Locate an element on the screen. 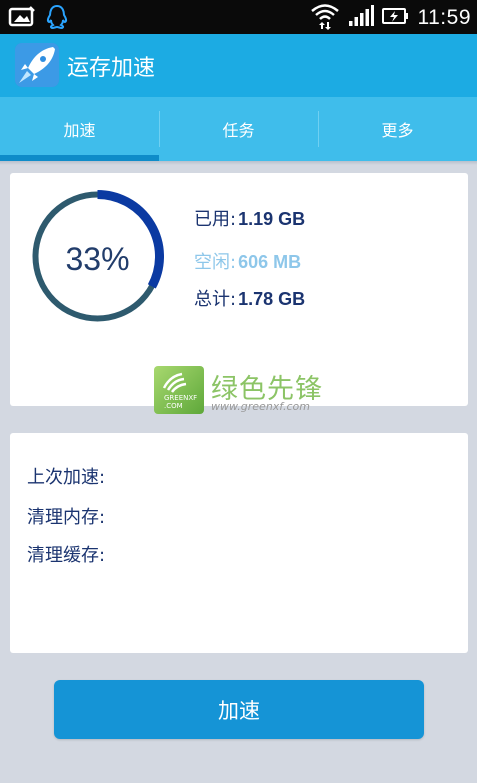 The height and width of the screenshot is (783, 477). action-bar: 运存加速 is located at coordinates (238, 65).